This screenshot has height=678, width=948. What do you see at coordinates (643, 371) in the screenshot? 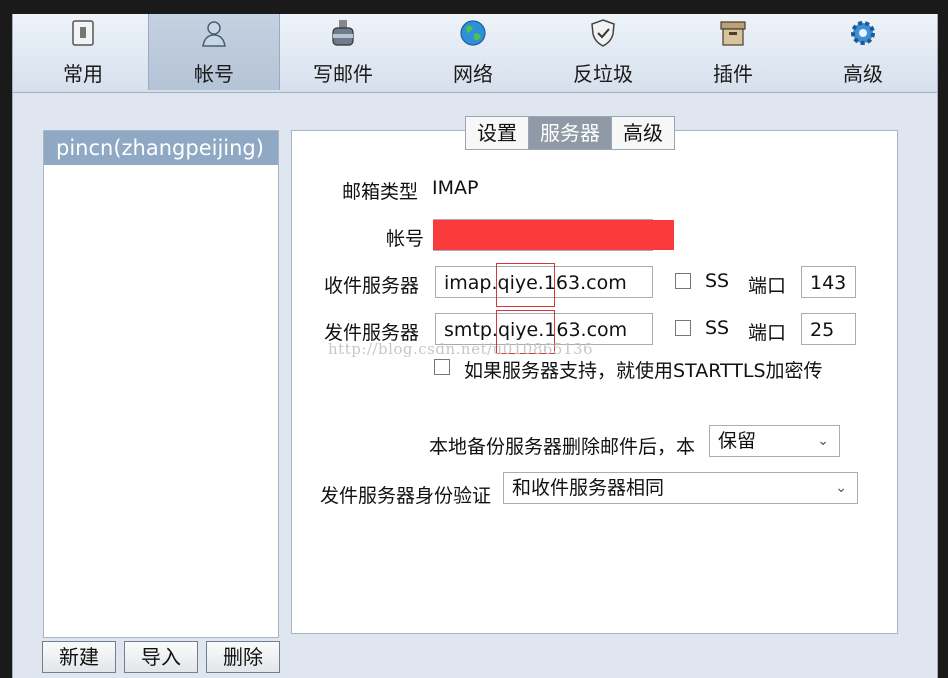
I see `starttls-label: 如果服务器支持，就使用STARTTLS加密传` at bounding box center [643, 371].